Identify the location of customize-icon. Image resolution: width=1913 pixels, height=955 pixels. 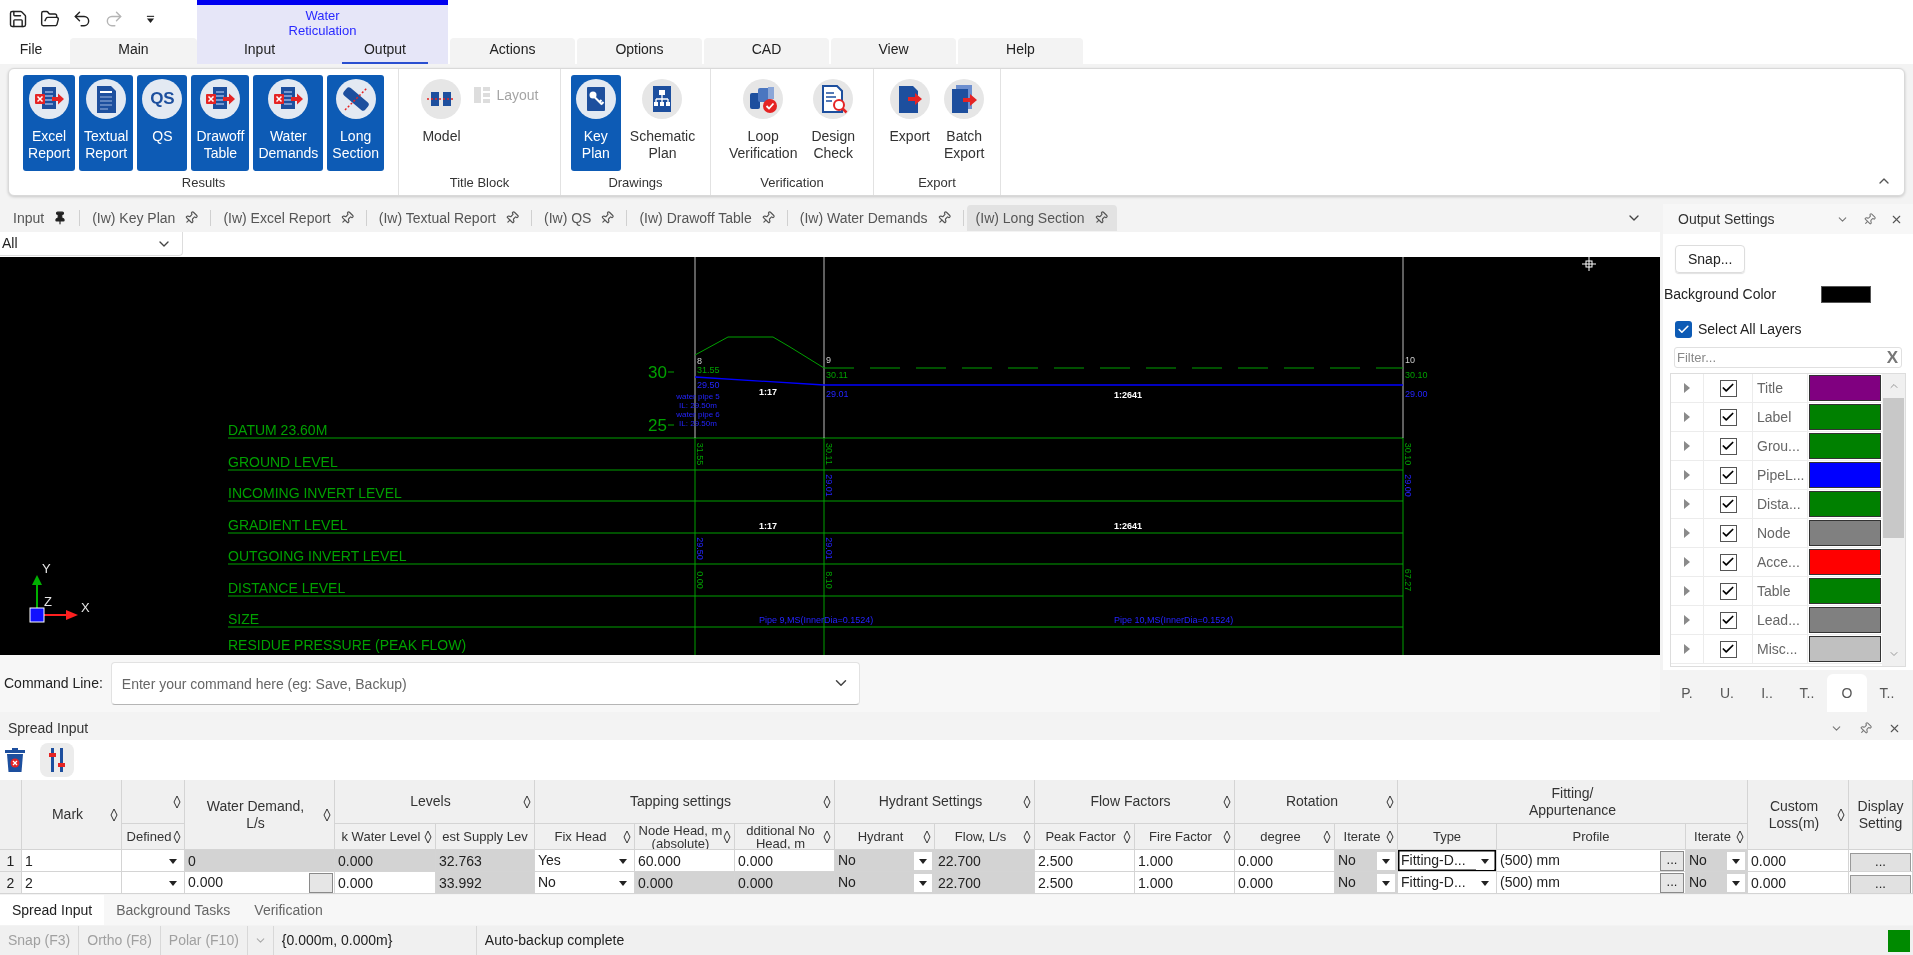
(150, 19).